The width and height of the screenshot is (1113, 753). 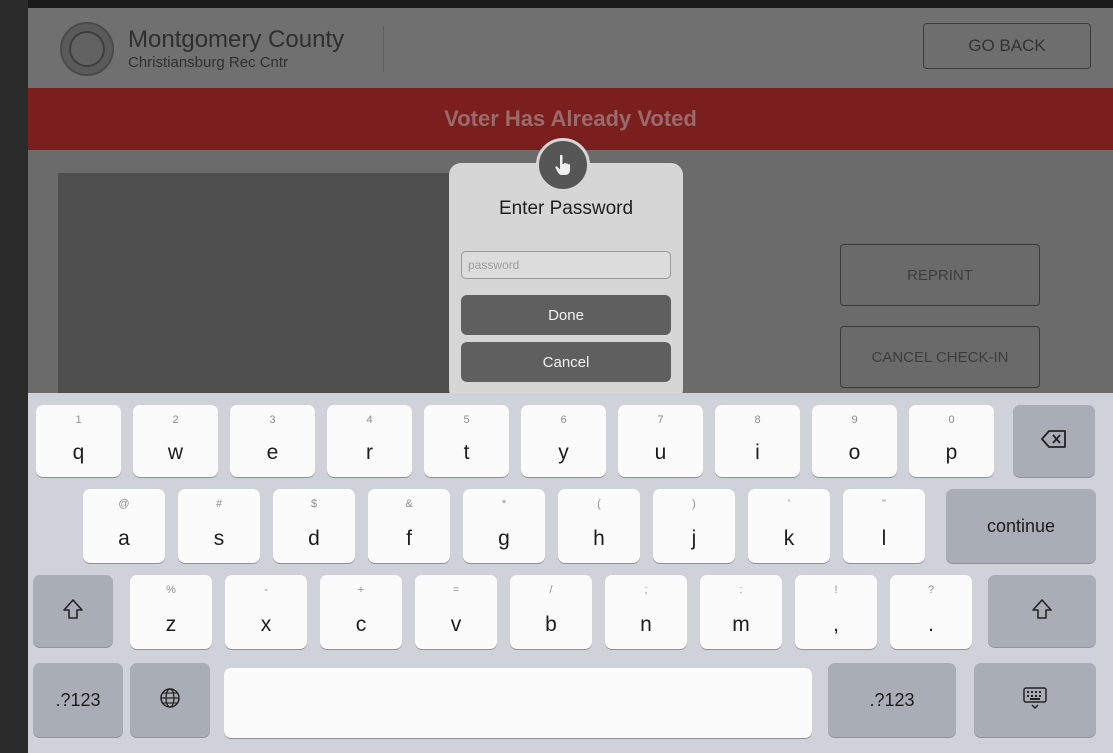 What do you see at coordinates (314, 504) in the screenshot?
I see `key-alt-label: $` at bounding box center [314, 504].